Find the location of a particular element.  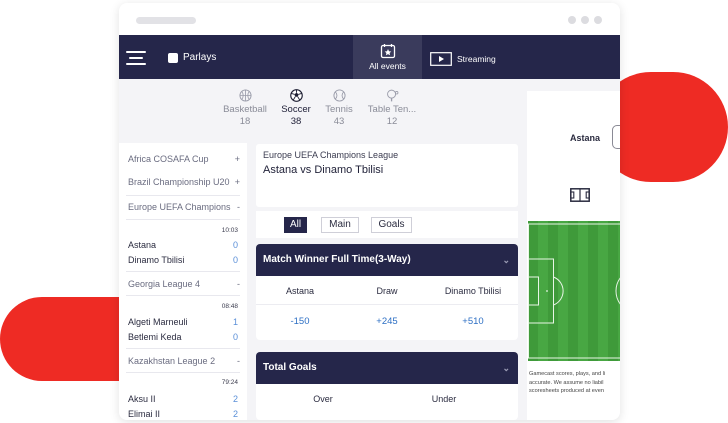

team-name: Dinamo Tbilisi is located at coordinates (156, 260).